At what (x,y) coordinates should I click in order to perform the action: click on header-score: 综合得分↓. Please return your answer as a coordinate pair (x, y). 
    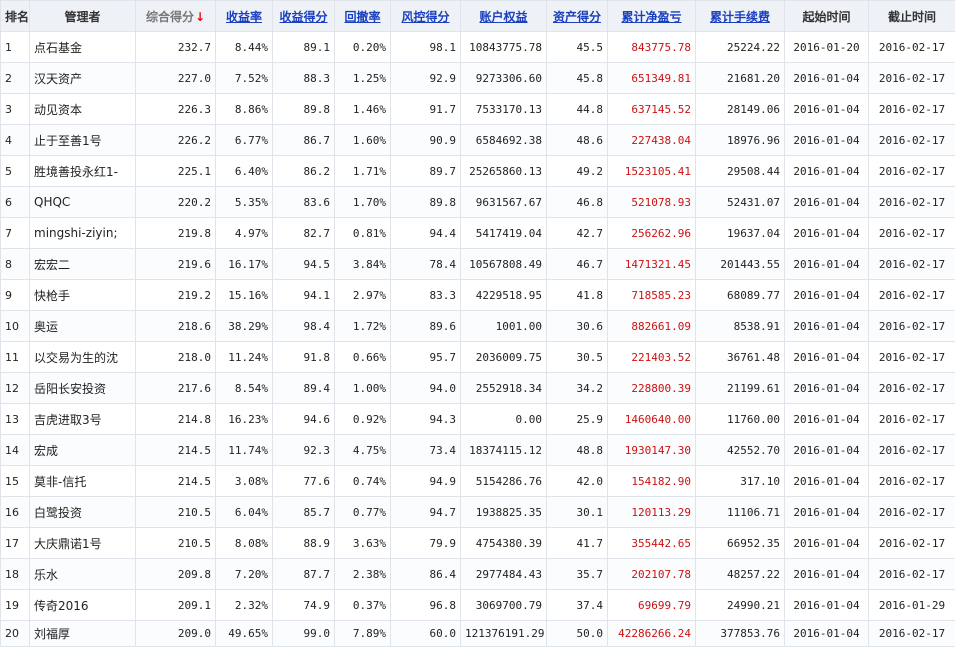
    Looking at the image, I should click on (175, 16).